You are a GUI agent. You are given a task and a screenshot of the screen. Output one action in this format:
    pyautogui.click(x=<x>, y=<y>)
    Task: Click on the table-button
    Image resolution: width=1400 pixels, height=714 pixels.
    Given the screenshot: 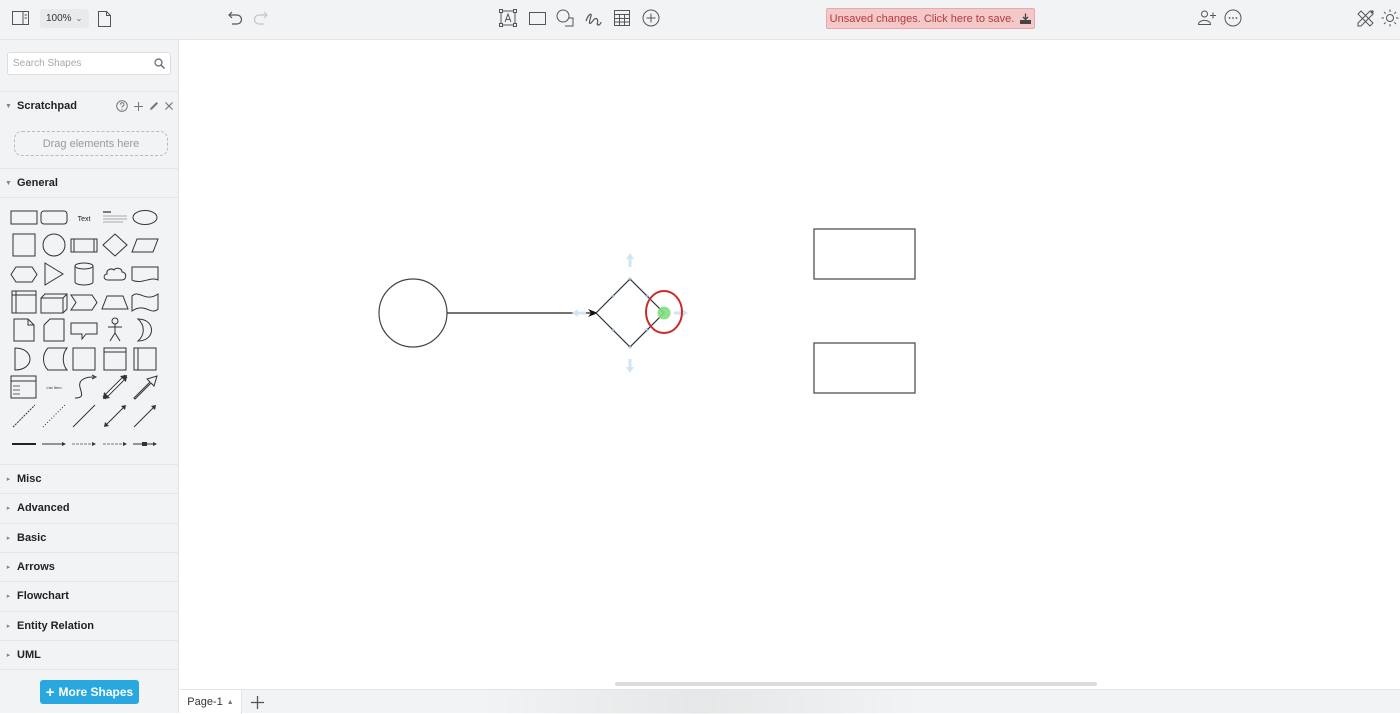 What is the action you would take?
    pyautogui.click(x=621, y=17)
    